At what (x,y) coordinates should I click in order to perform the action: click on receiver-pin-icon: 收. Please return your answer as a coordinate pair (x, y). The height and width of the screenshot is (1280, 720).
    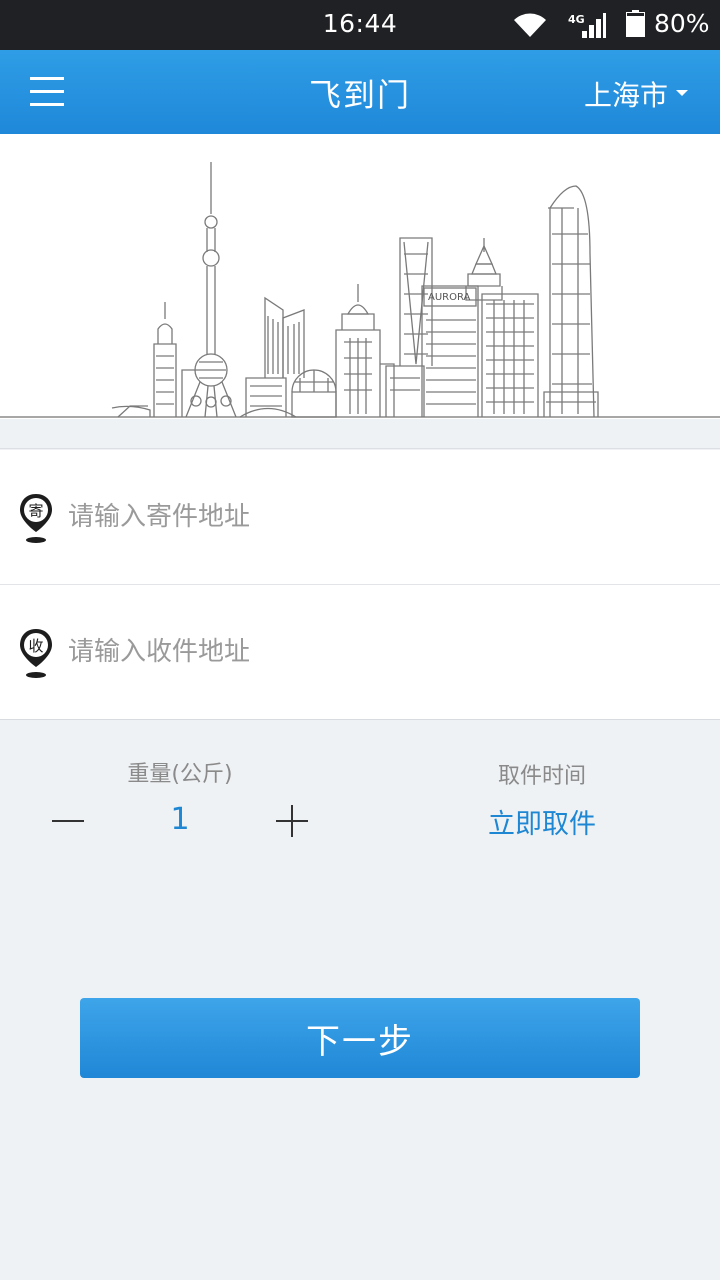
    Looking at the image, I should click on (36, 653).